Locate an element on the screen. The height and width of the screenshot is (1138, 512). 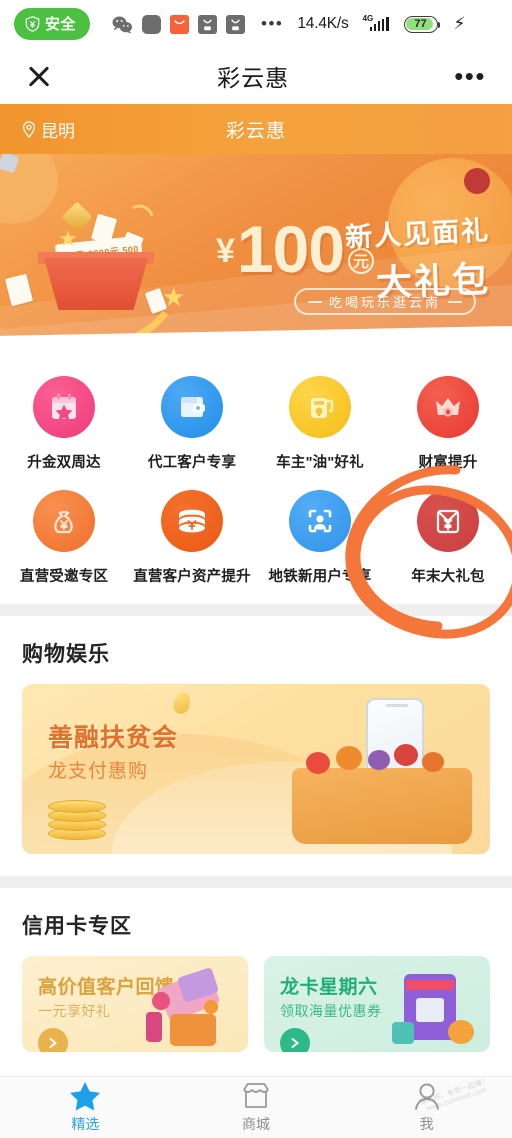
grid-item-label: 升金双周达 is located at coordinates (64, 463).